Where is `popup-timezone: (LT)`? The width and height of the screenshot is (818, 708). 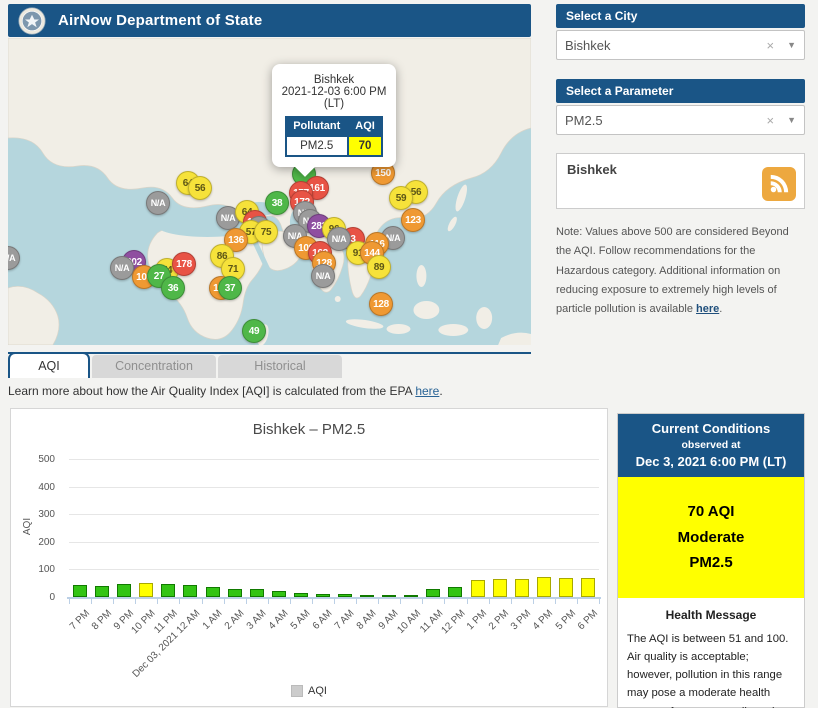 popup-timezone: (LT) is located at coordinates (334, 104).